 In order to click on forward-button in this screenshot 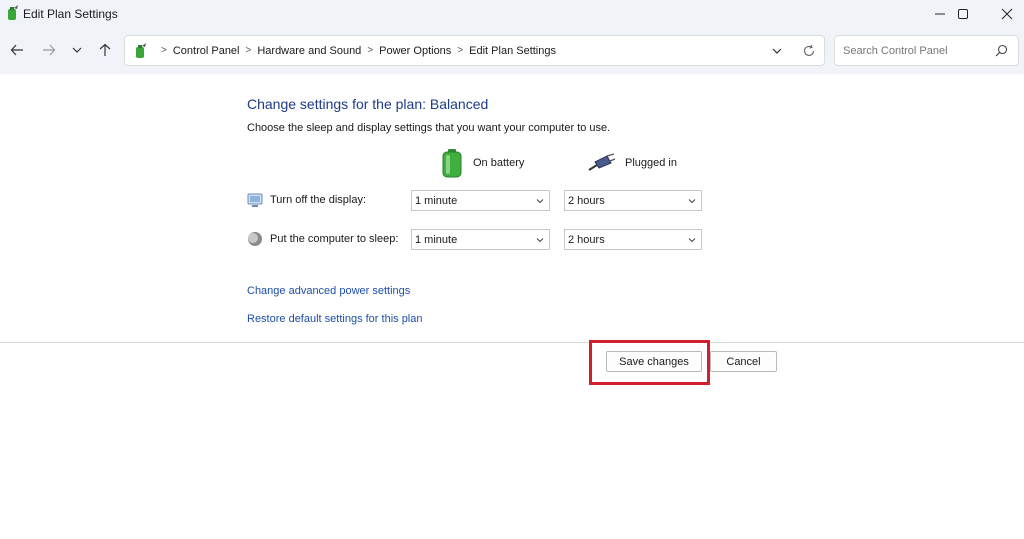, I will do `click(49, 50)`.